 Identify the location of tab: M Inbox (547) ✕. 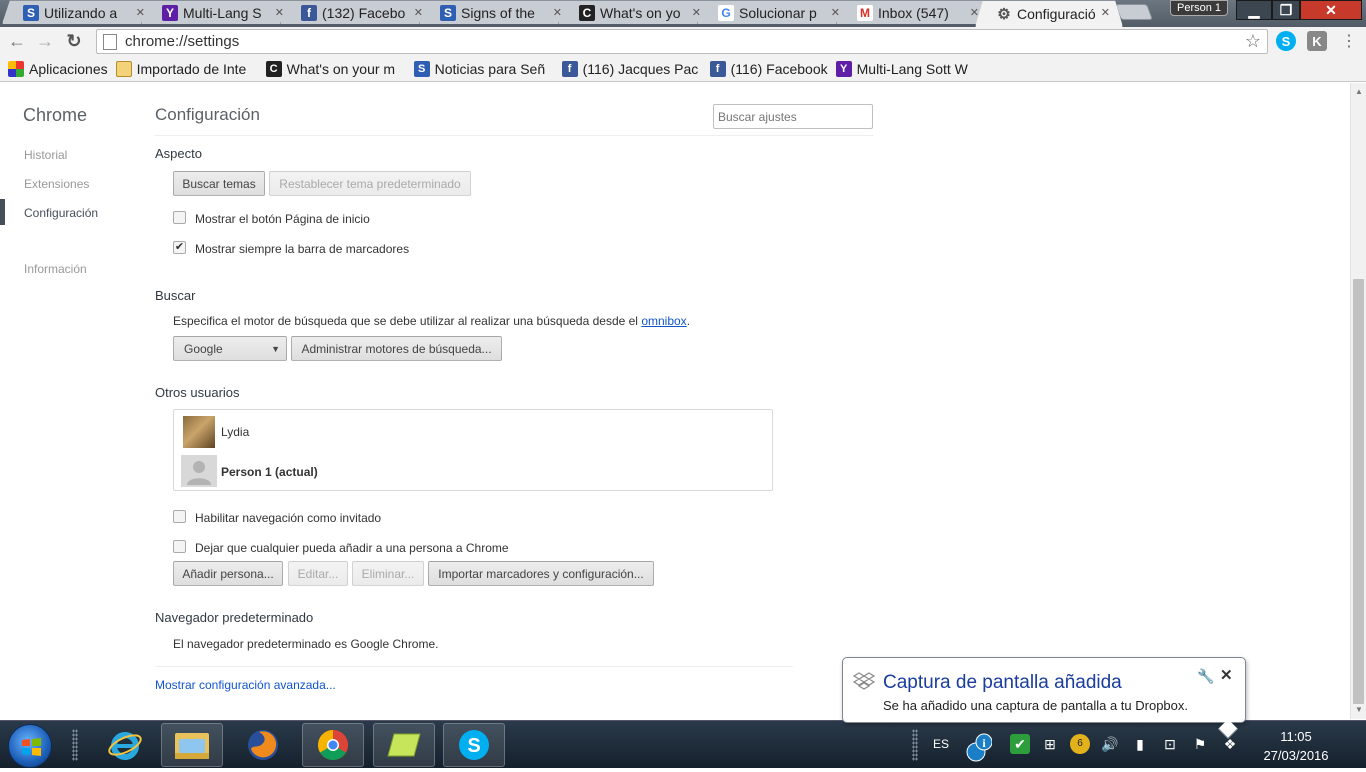
(914, 12).